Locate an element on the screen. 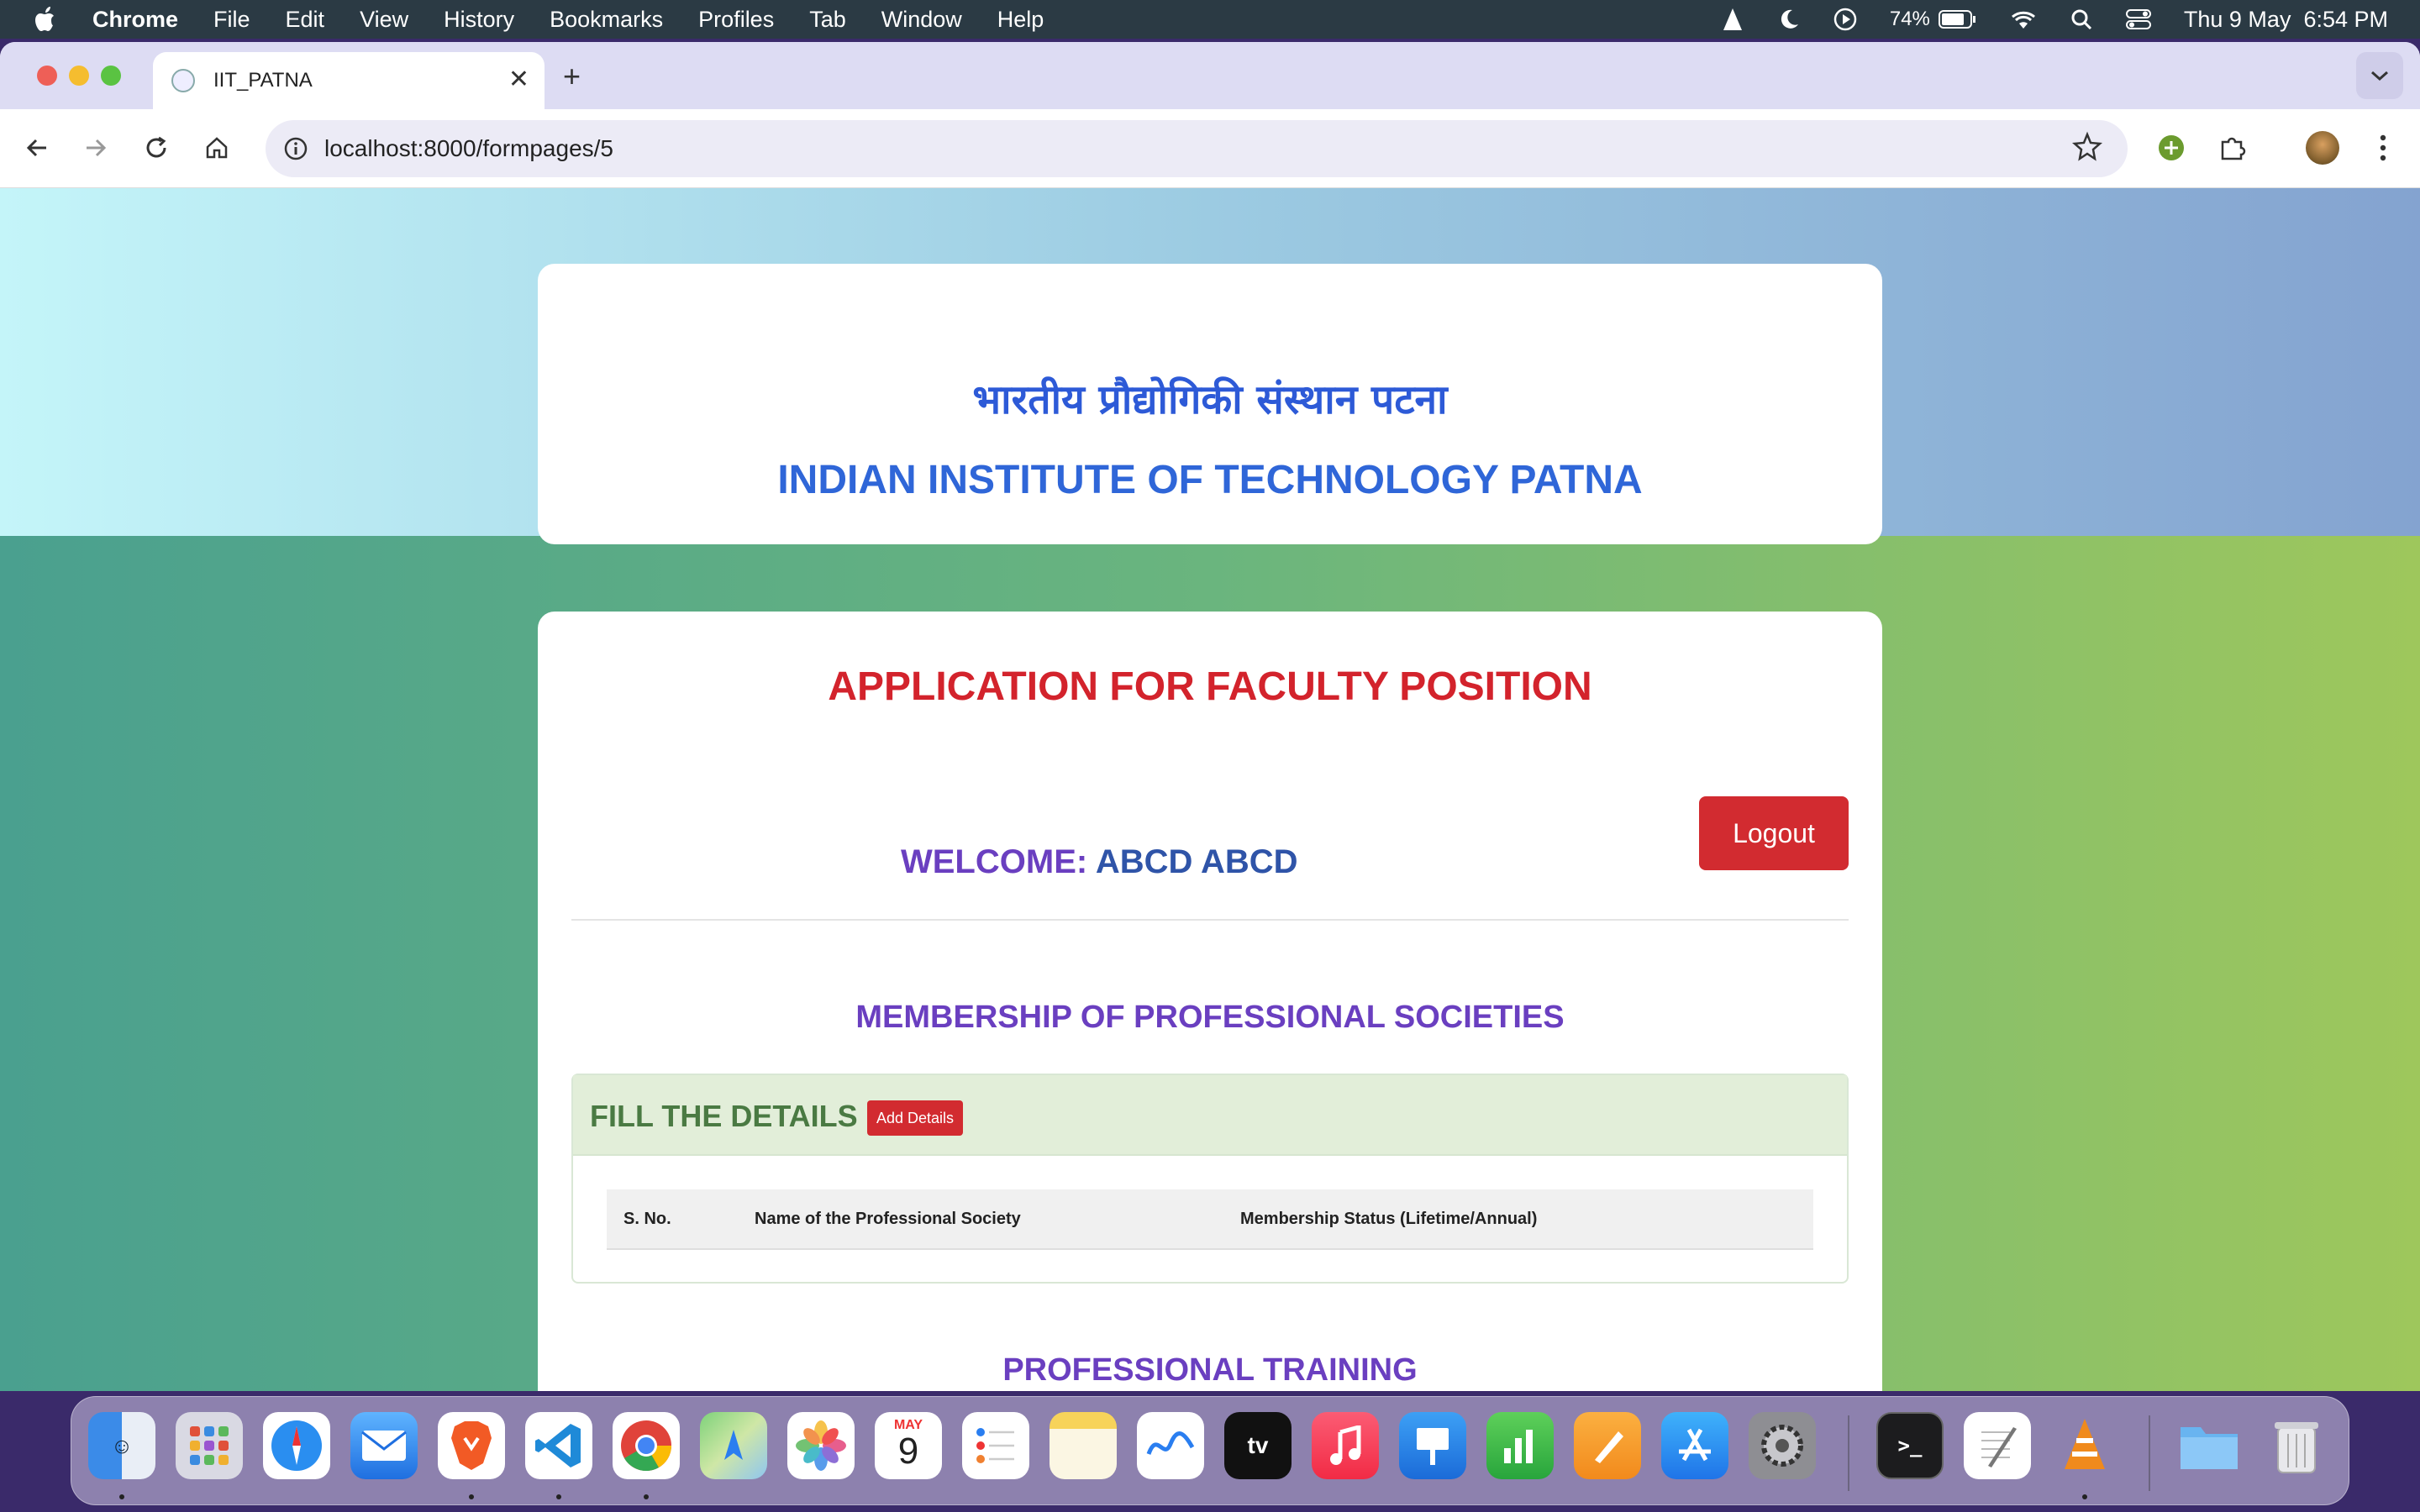 The height and width of the screenshot is (1512, 2420). mail-icon is located at coordinates (384, 1445).